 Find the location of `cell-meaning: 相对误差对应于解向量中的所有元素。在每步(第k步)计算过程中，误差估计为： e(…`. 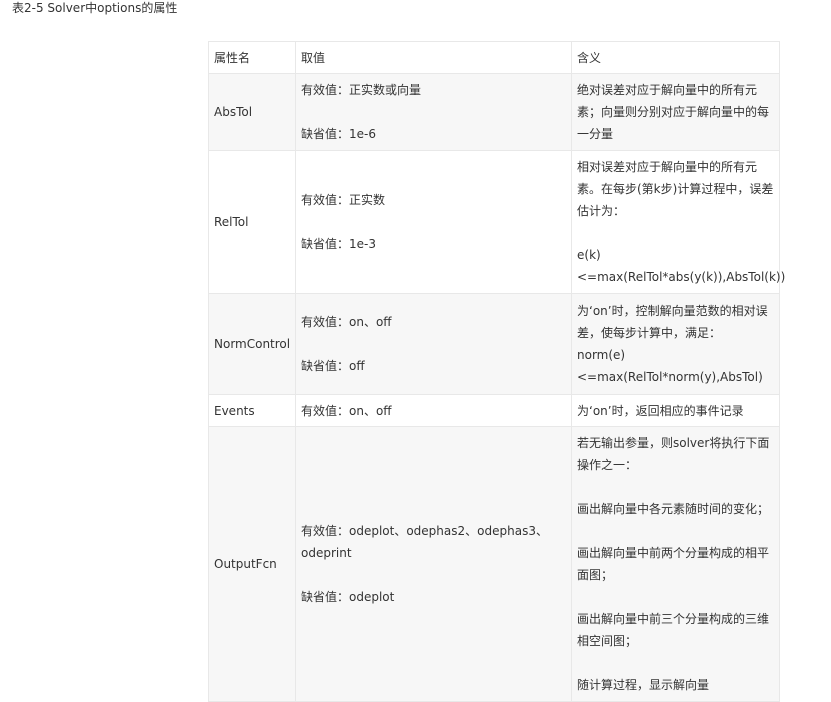

cell-meaning: 相对误差对应于解向量中的所有元素。在每步(第k步)计算过程中，误差估计为： e(… is located at coordinates (678, 222).